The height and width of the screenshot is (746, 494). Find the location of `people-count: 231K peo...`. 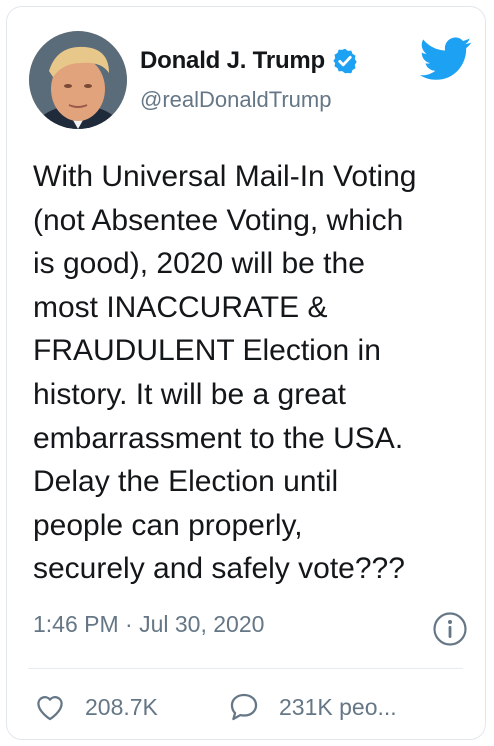

people-count: 231K peo... is located at coordinates (338, 706).